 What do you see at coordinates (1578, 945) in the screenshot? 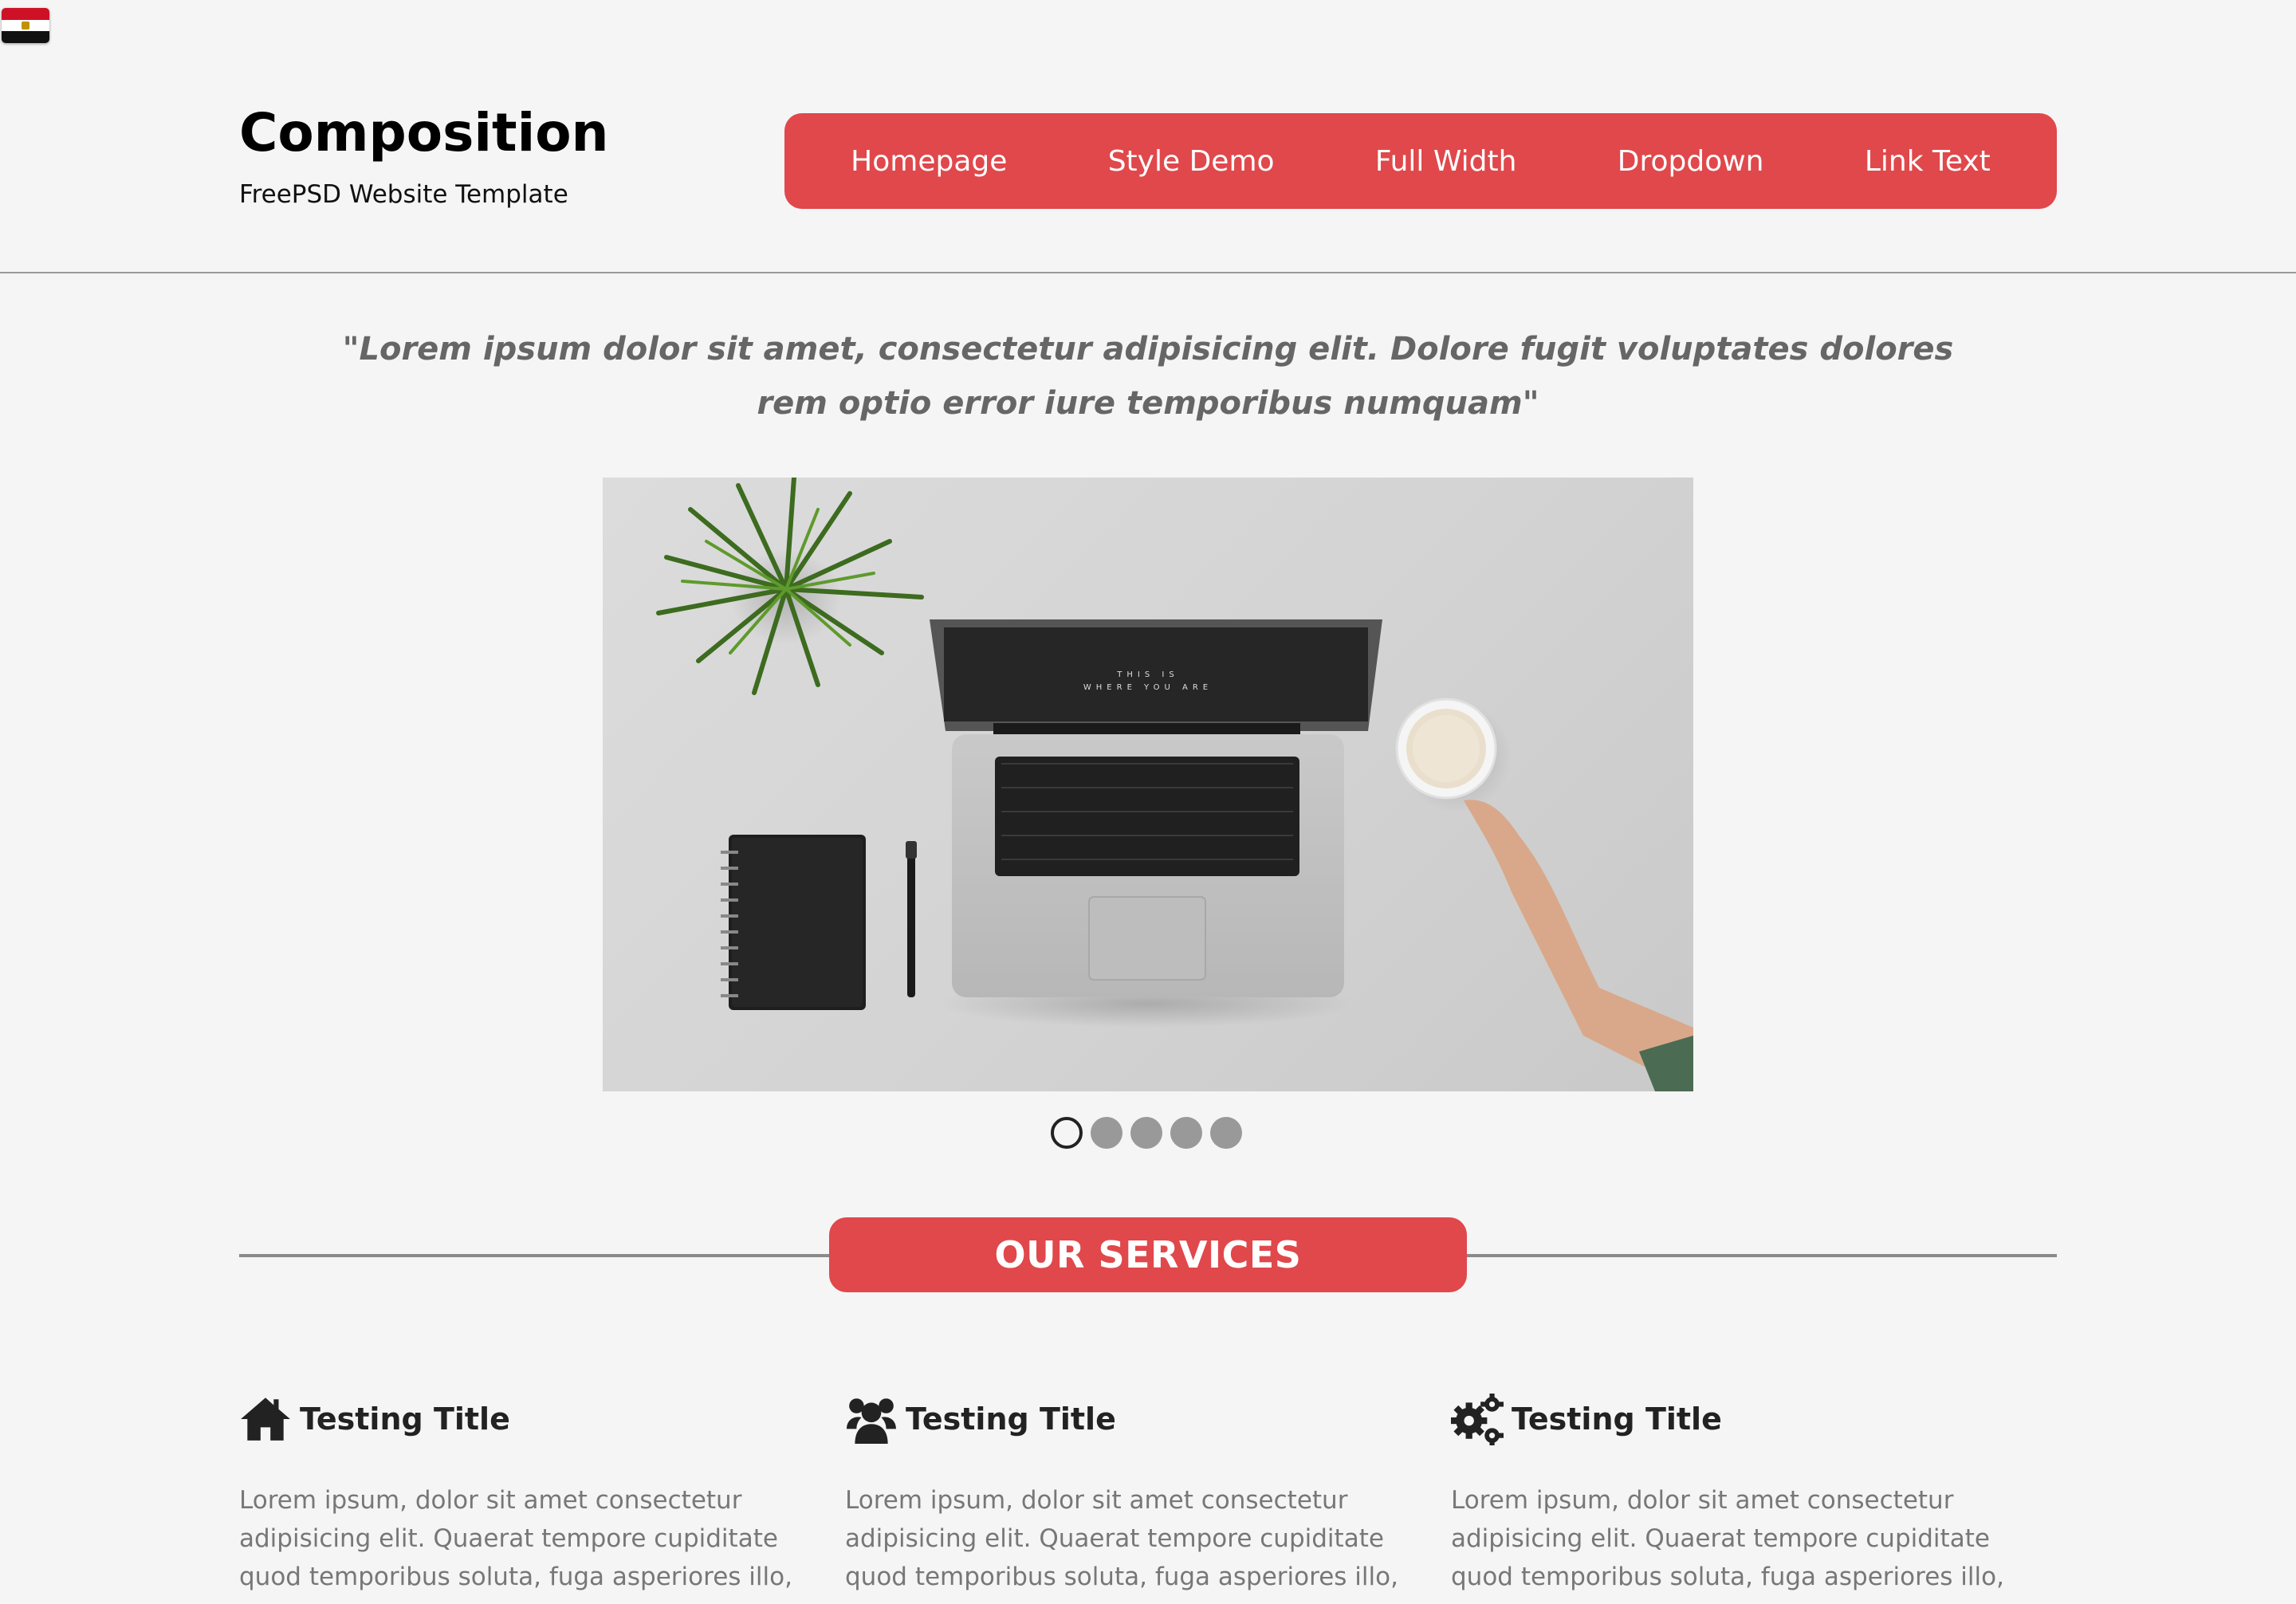
I see `hand-icon` at bounding box center [1578, 945].